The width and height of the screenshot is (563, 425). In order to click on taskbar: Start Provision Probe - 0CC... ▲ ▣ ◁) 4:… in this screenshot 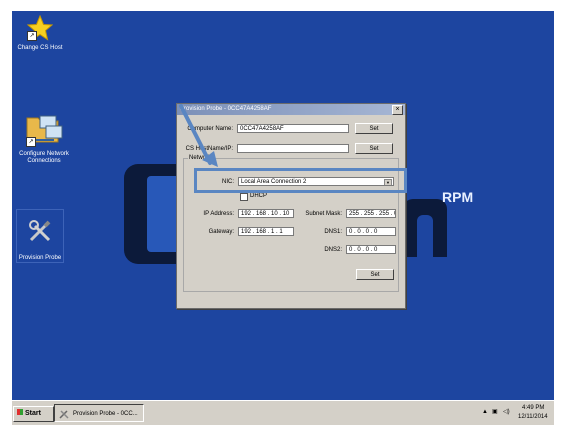, I will do `click(283, 412)`.